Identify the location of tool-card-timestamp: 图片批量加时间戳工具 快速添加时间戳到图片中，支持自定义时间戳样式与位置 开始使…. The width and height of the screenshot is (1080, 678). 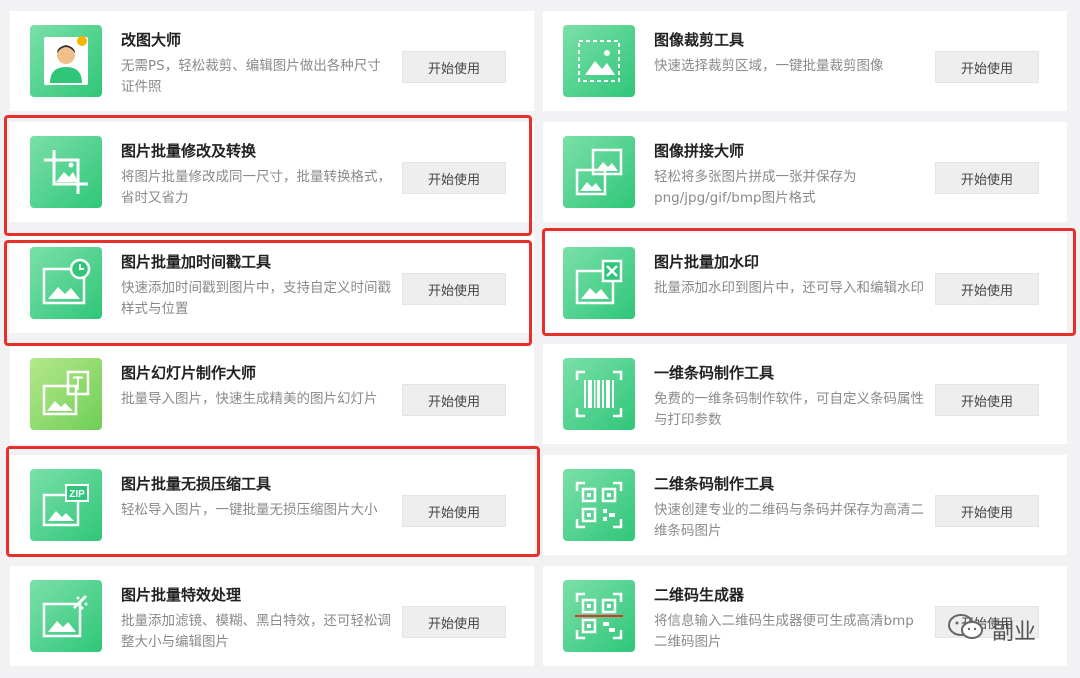
(272, 283).